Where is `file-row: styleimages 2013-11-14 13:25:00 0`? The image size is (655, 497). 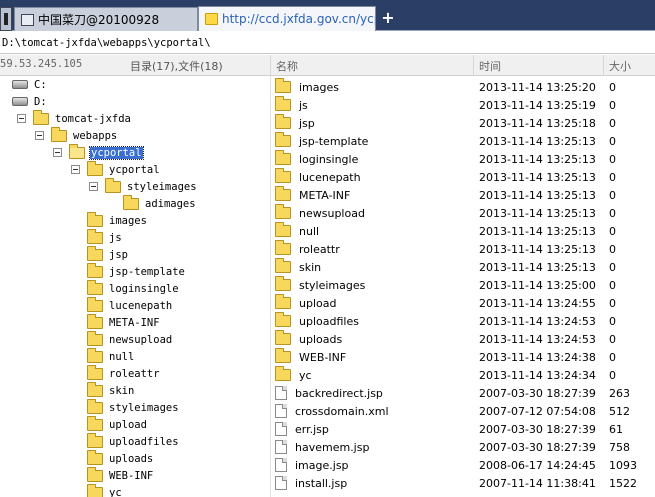 file-row: styleimages 2013-11-14 13:25:00 0 is located at coordinates (463, 285).